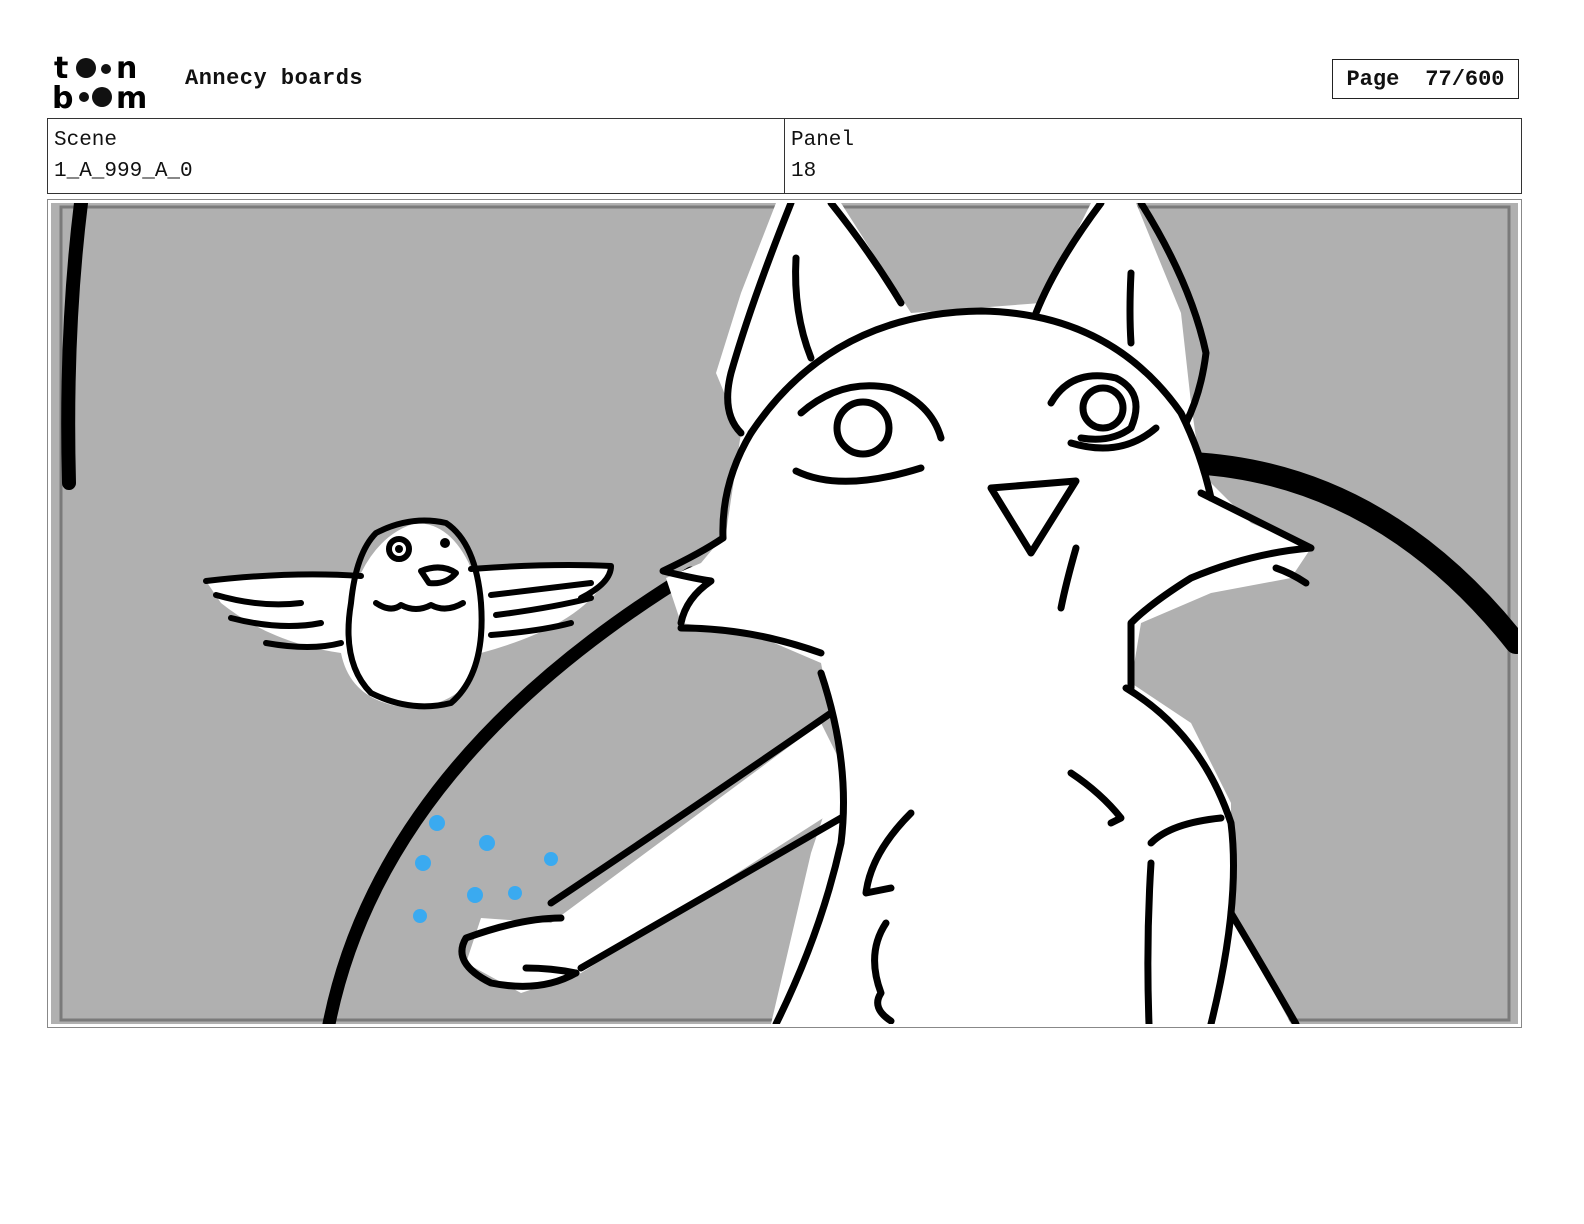  What do you see at coordinates (274, 78) in the screenshot?
I see `project-title: Annecy boards` at bounding box center [274, 78].